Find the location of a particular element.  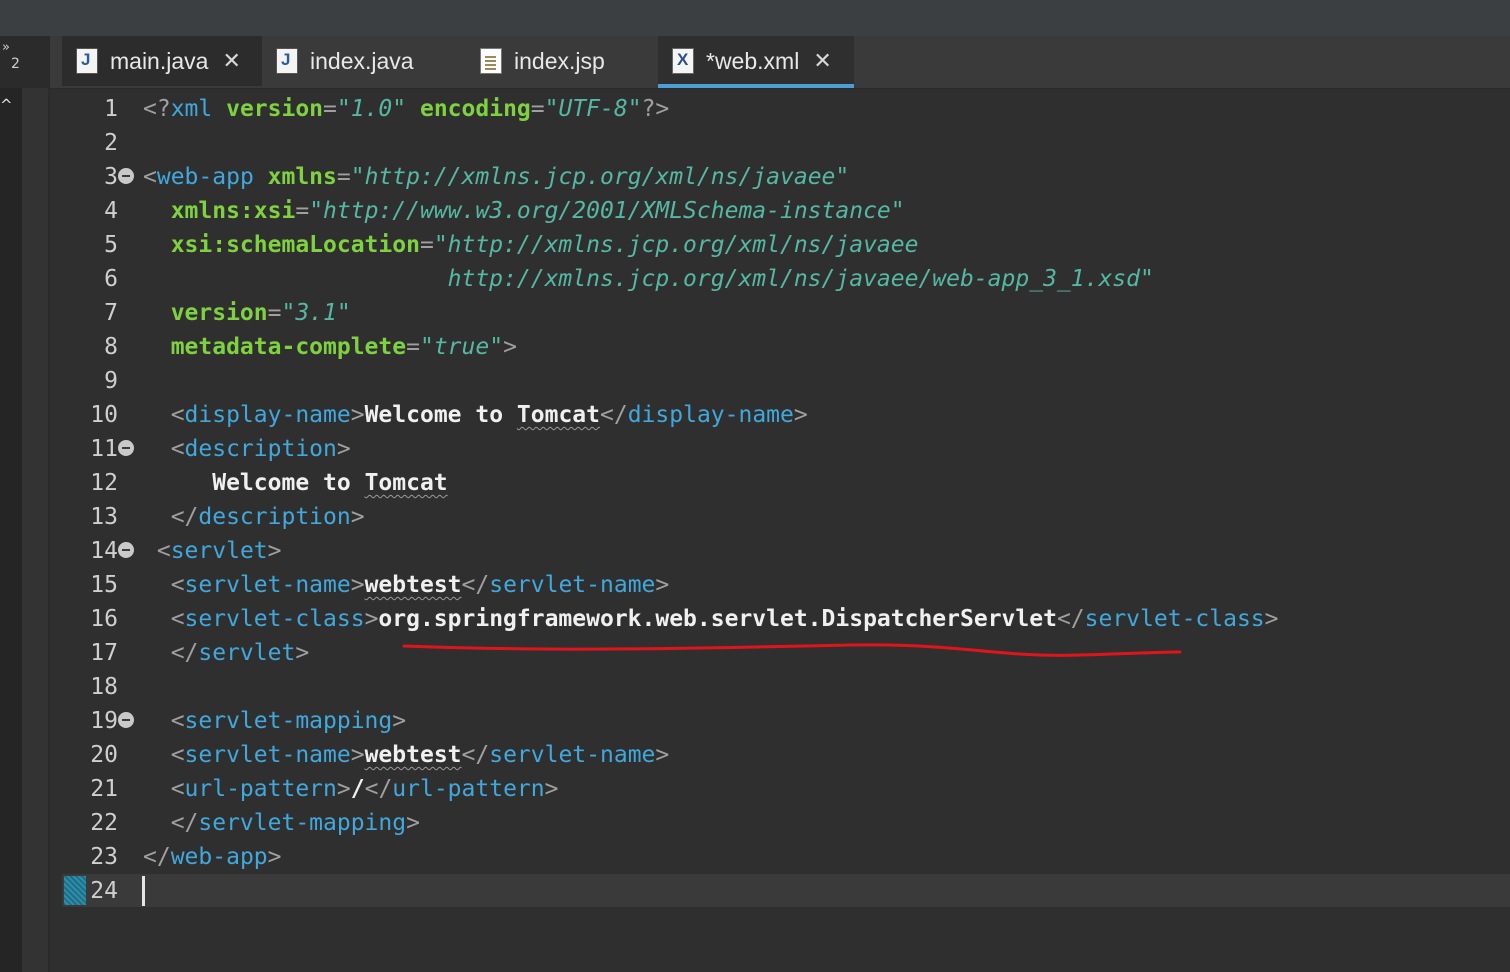

line-number: 4 is located at coordinates (111, 211).